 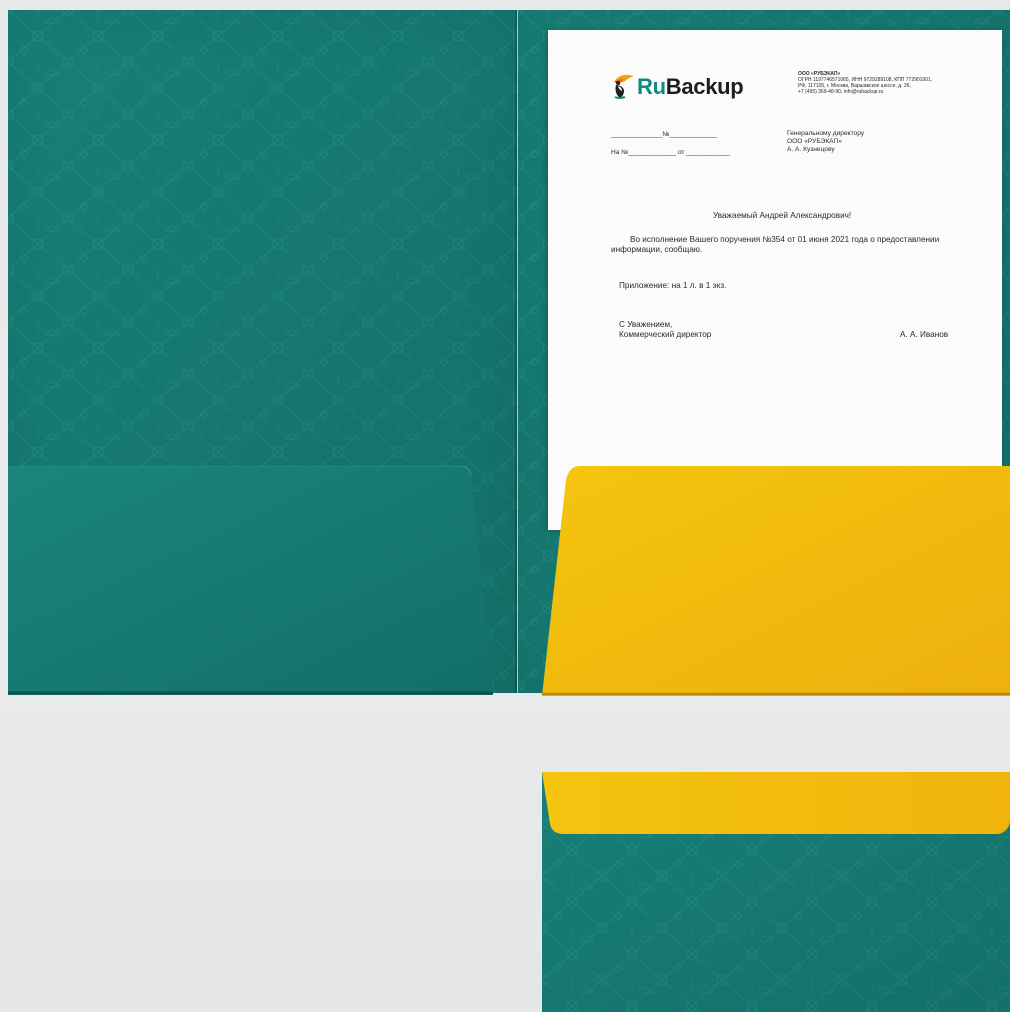 I want to click on logo-wordmark: RuBackup, so click(x=690, y=87).